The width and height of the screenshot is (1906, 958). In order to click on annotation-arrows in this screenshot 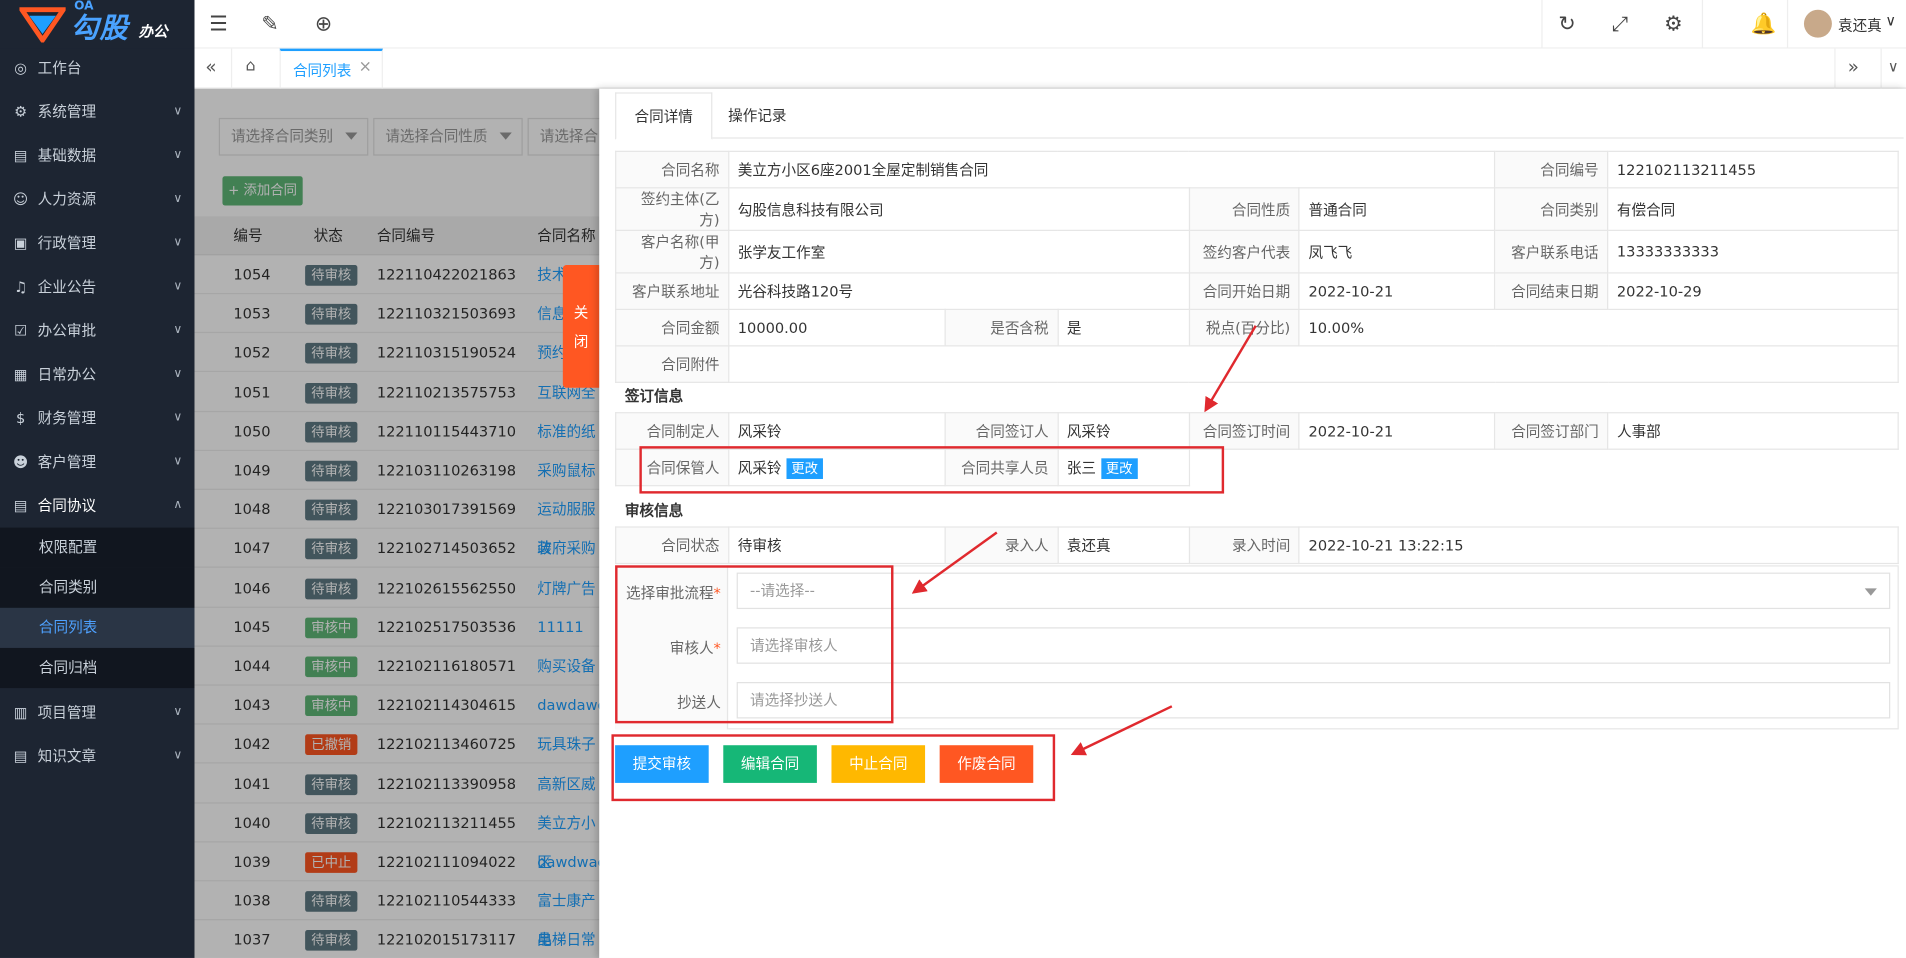, I will do `click(1084, 540)`.